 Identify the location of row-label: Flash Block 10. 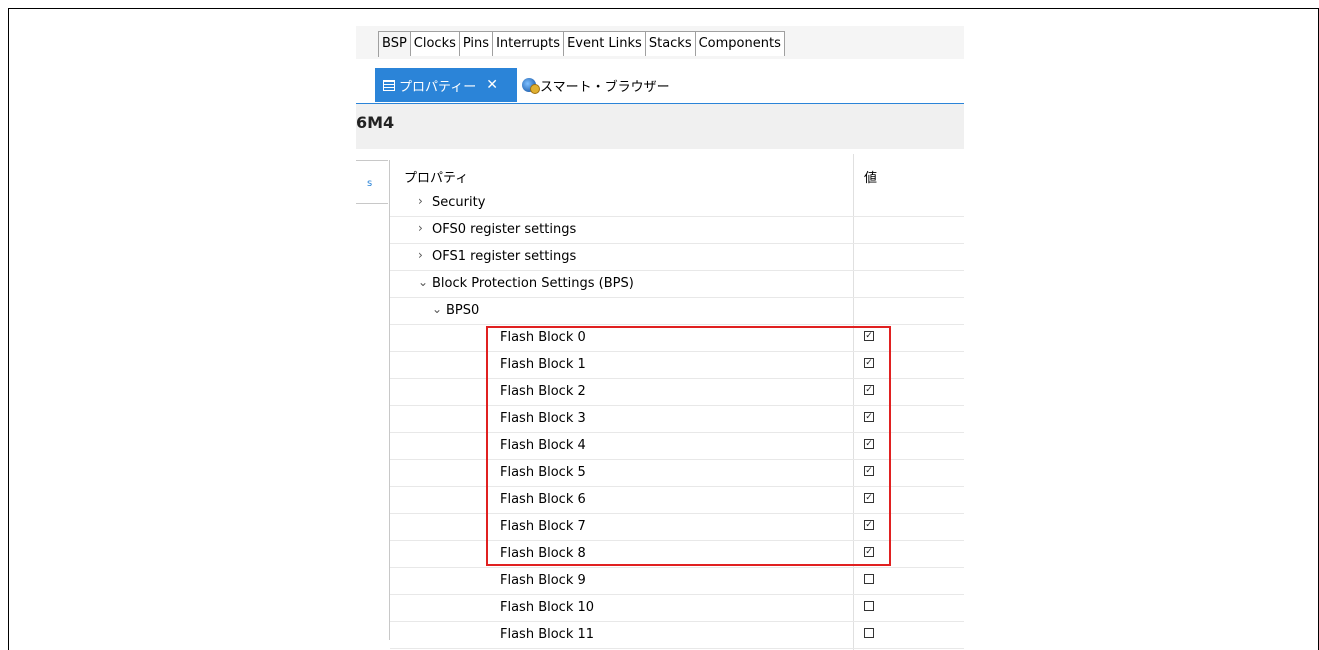
(547, 607).